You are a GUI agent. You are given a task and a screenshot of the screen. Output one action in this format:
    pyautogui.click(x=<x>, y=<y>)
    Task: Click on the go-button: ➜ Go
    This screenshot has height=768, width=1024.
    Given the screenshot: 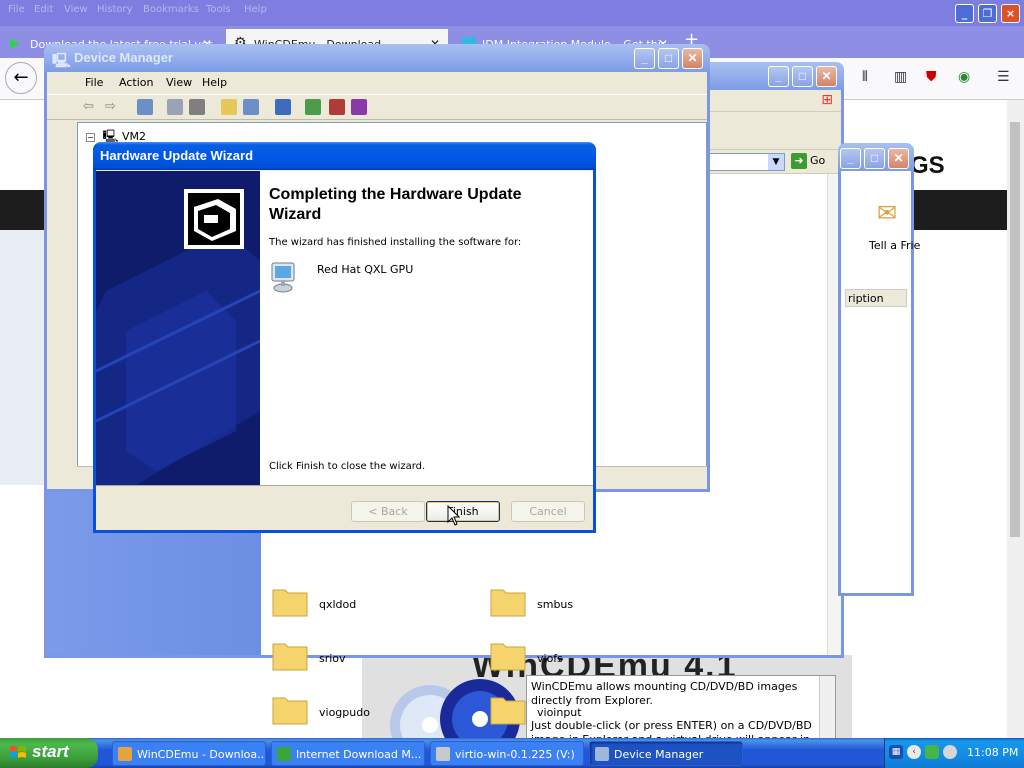 What is the action you would take?
    pyautogui.click(x=808, y=161)
    